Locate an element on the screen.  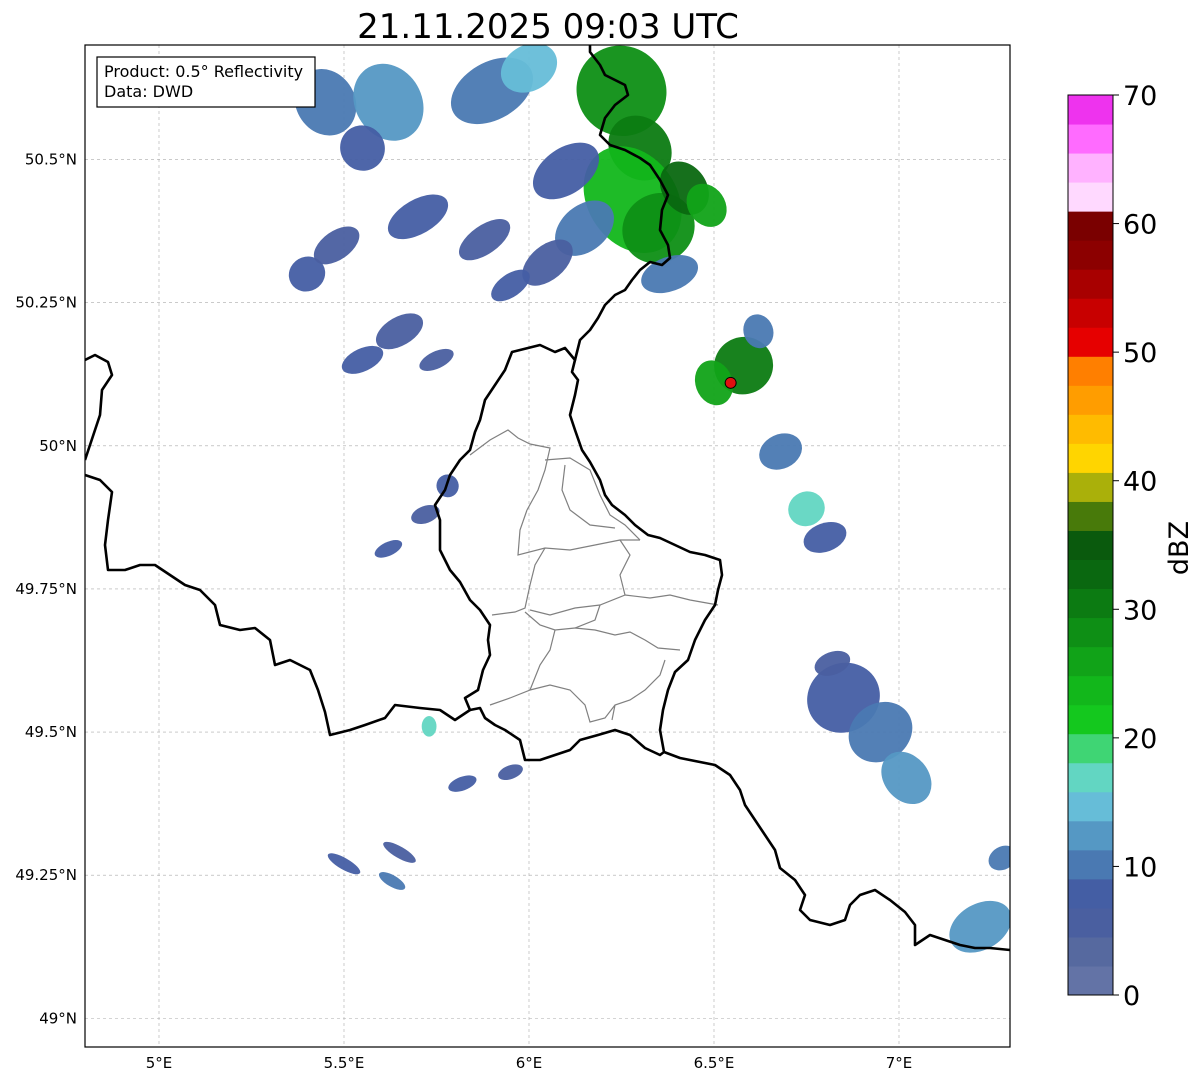
reflectivity-echo is located at coordinates (429, 726).